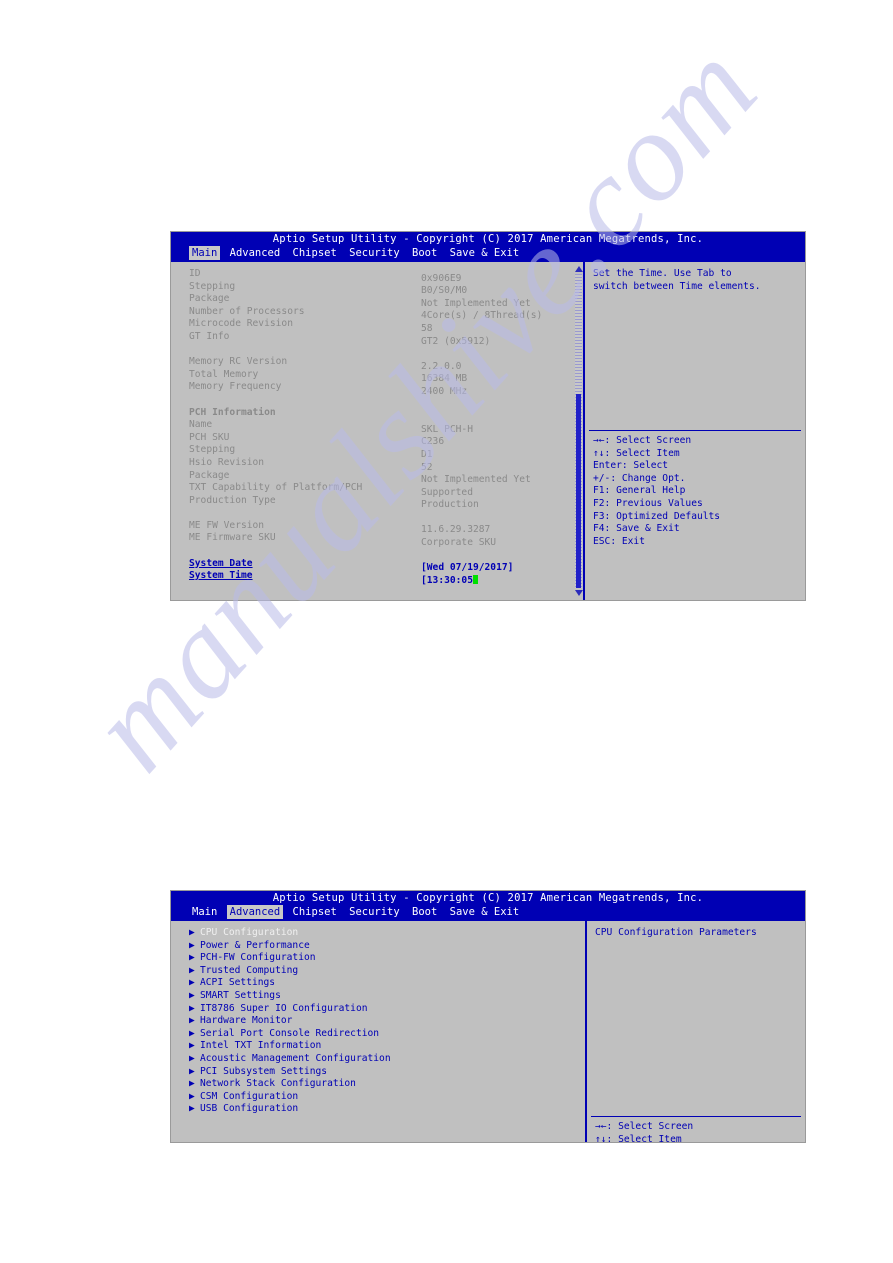  Describe the element at coordinates (636, 529) in the screenshot. I see `legend-line: F4: Save & Exit` at that location.